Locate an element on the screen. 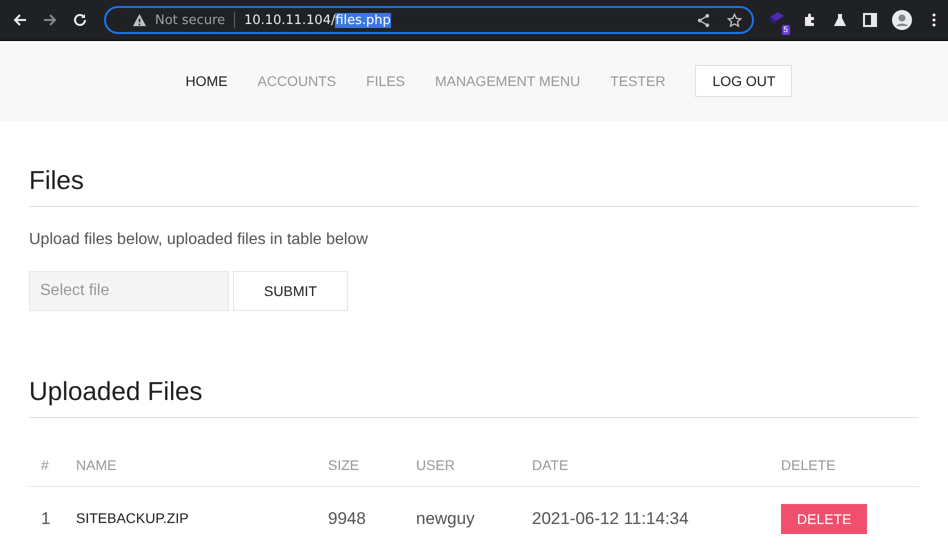 Image resolution: width=948 pixels, height=554 pixels. logout-button: LOG OUT is located at coordinates (743, 81).